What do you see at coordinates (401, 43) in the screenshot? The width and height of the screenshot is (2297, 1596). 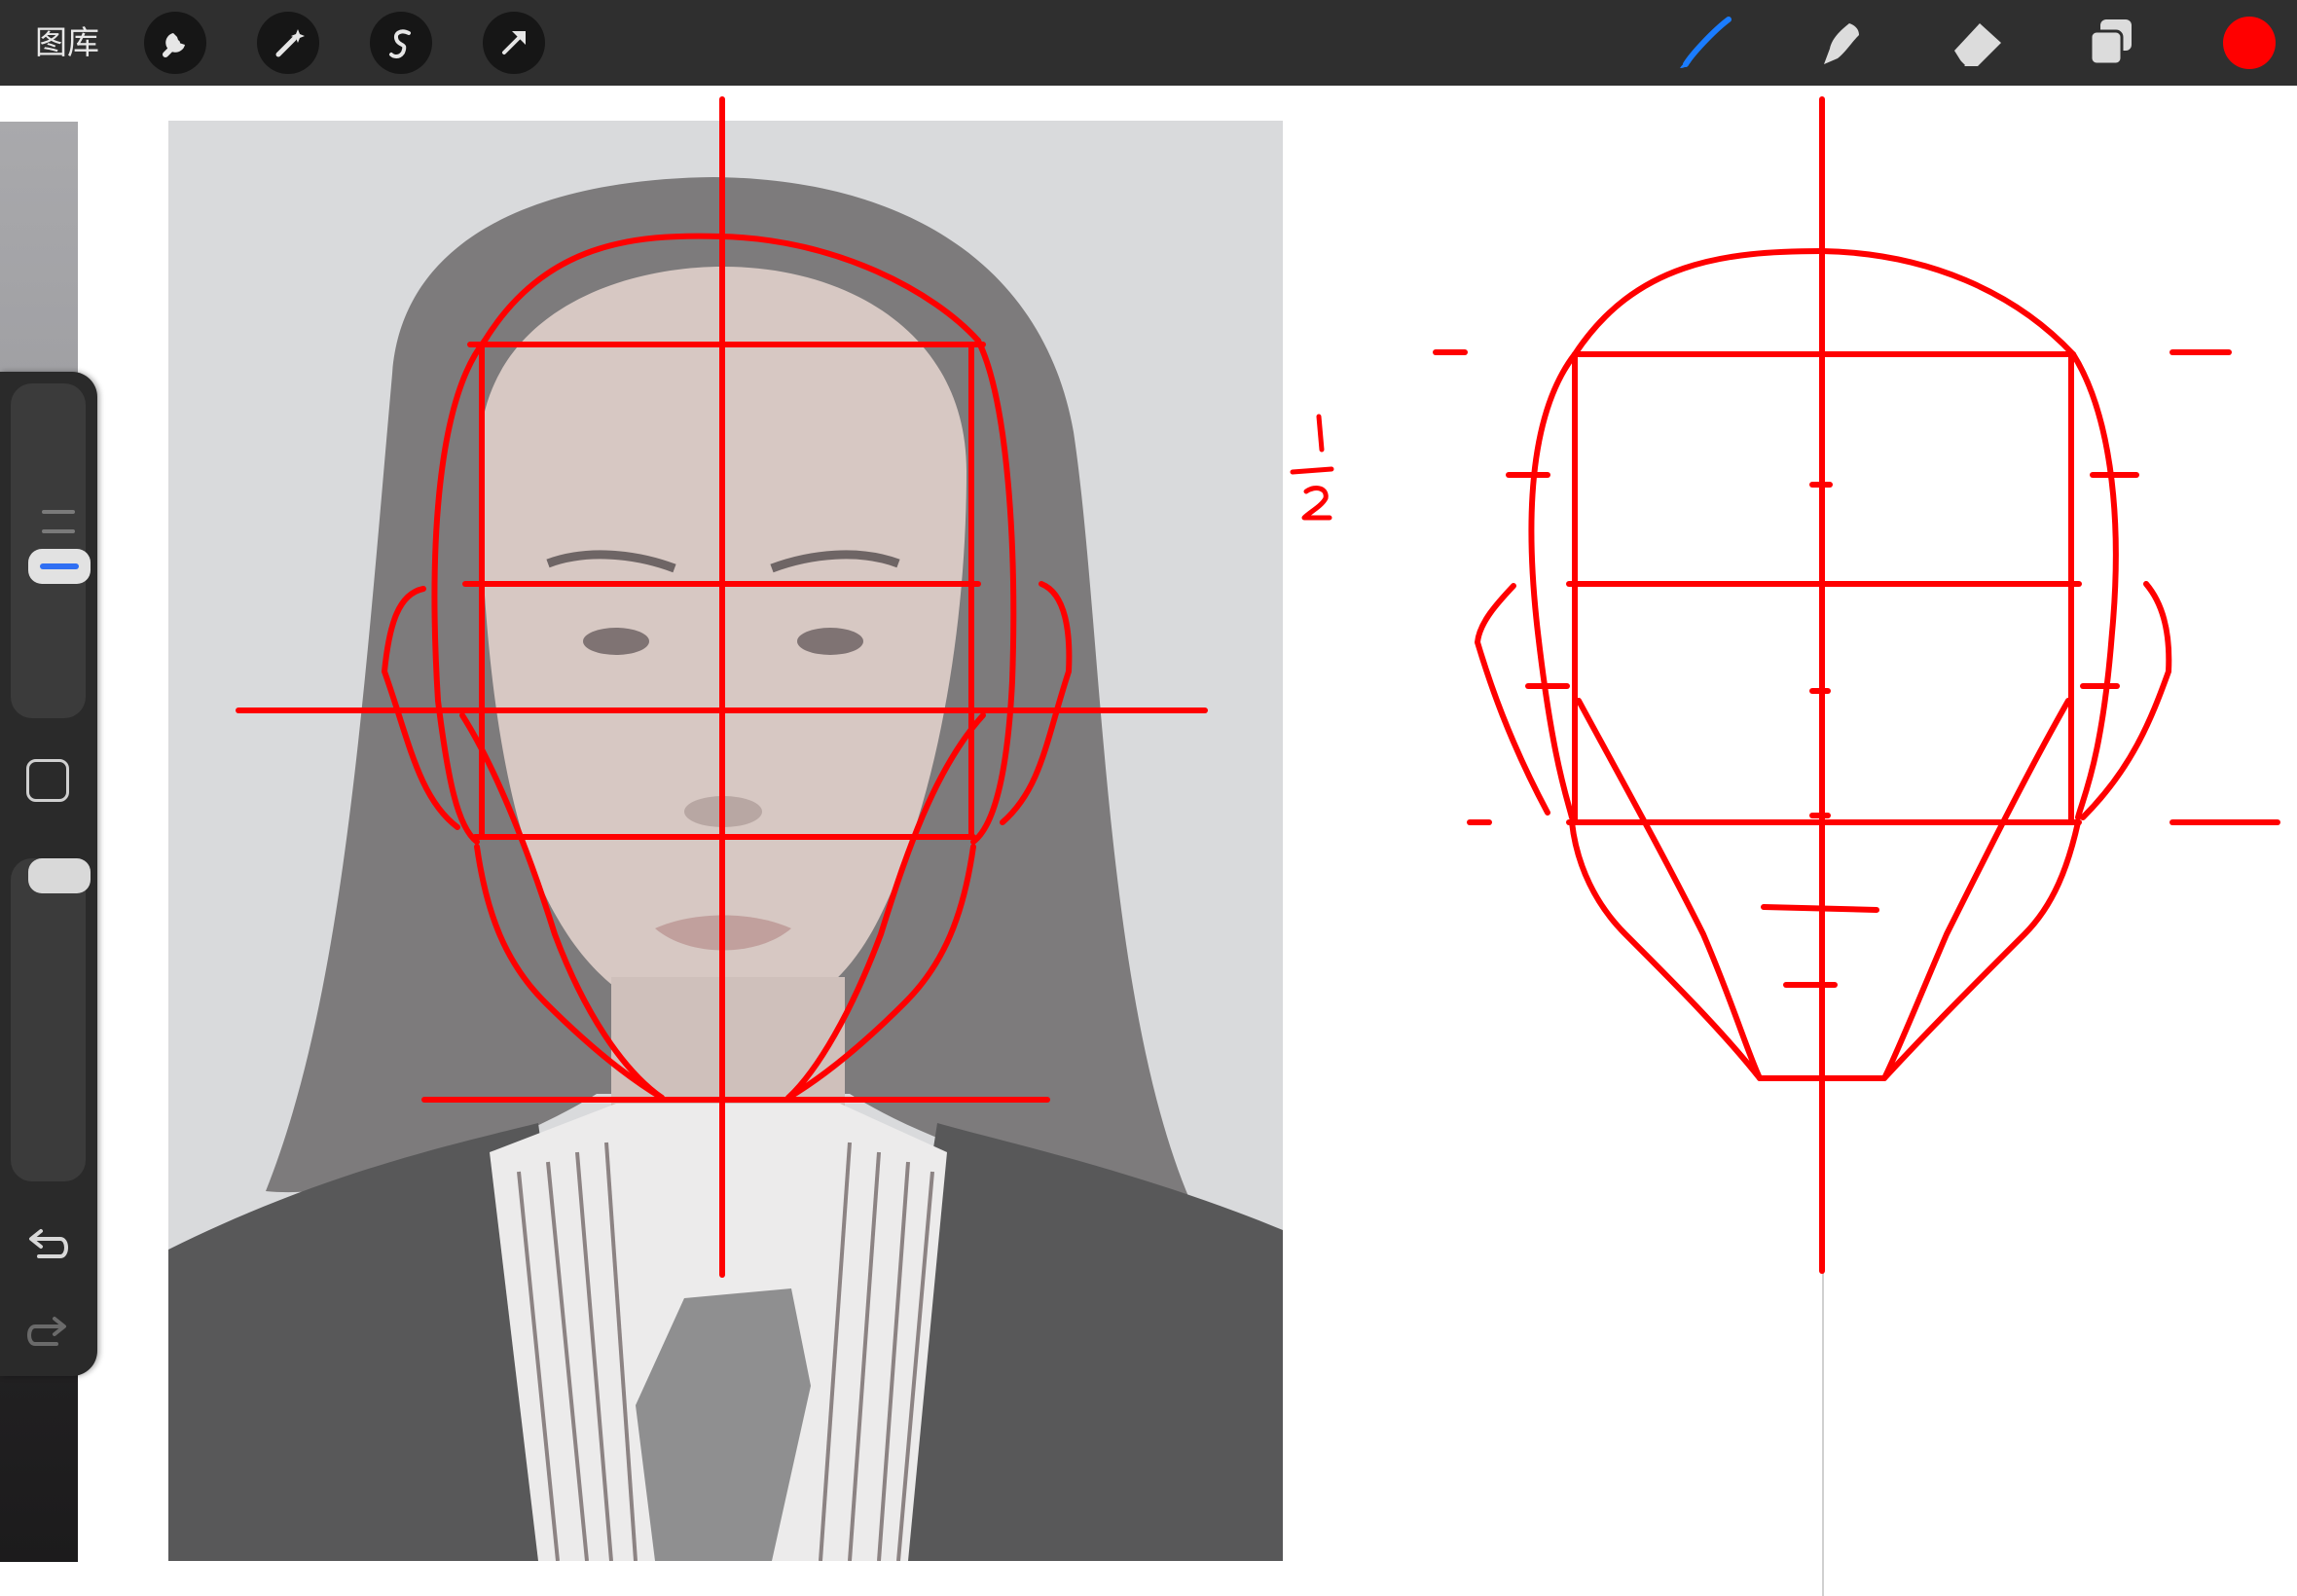 I see `selection-s-icon` at bounding box center [401, 43].